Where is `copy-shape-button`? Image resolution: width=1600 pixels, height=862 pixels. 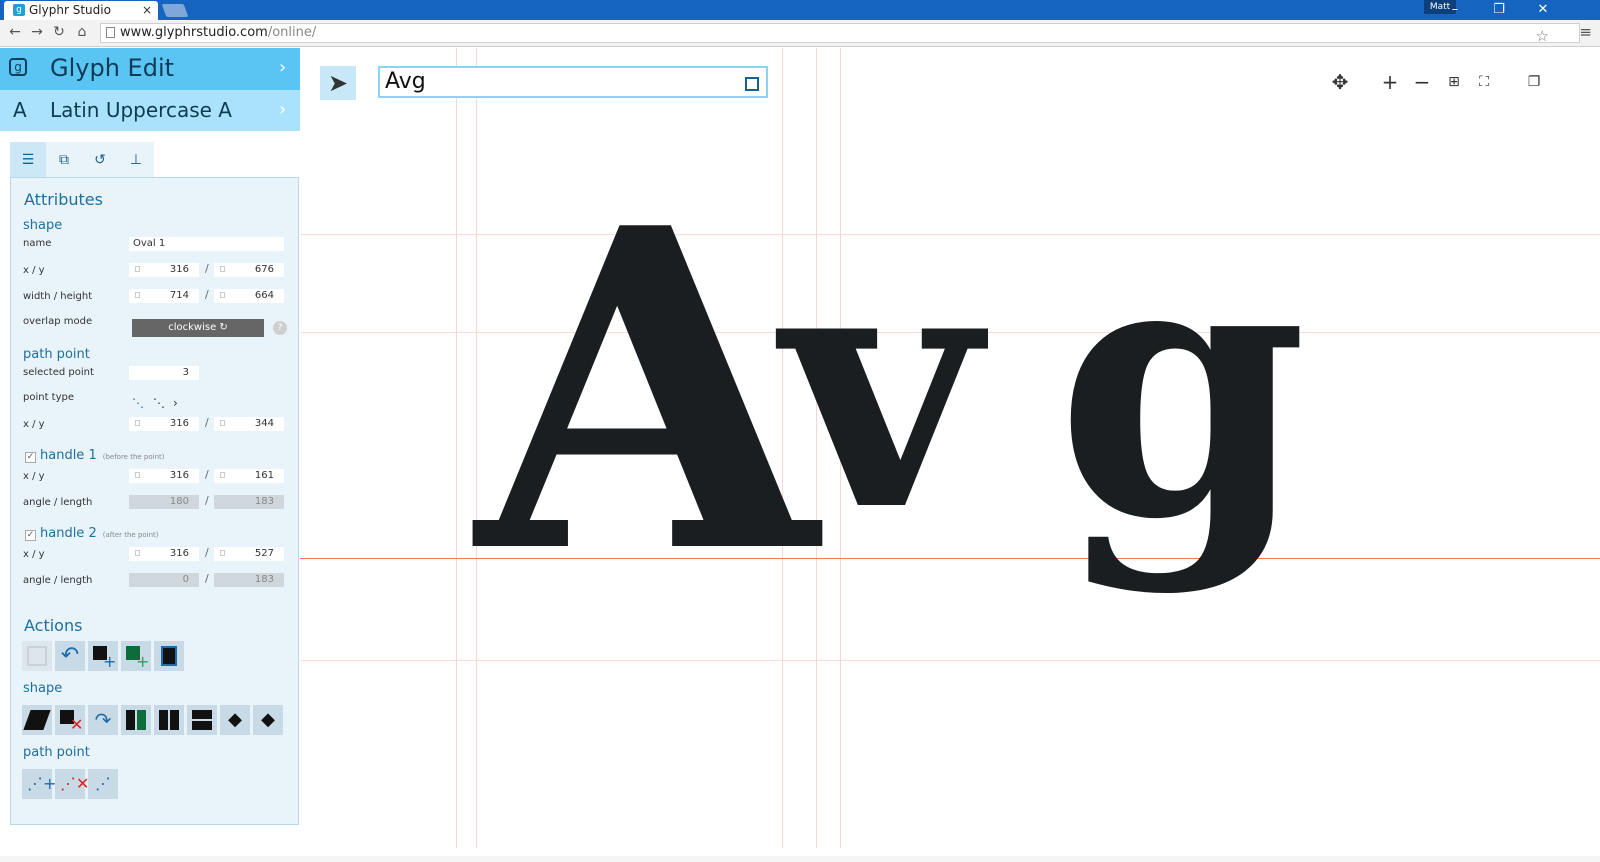
copy-shape-button is located at coordinates (37, 720).